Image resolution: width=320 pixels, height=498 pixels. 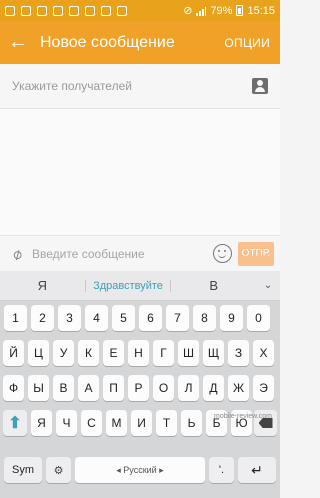 What do you see at coordinates (122, 10) in the screenshot?
I see `screenshot-icon` at bounding box center [122, 10].